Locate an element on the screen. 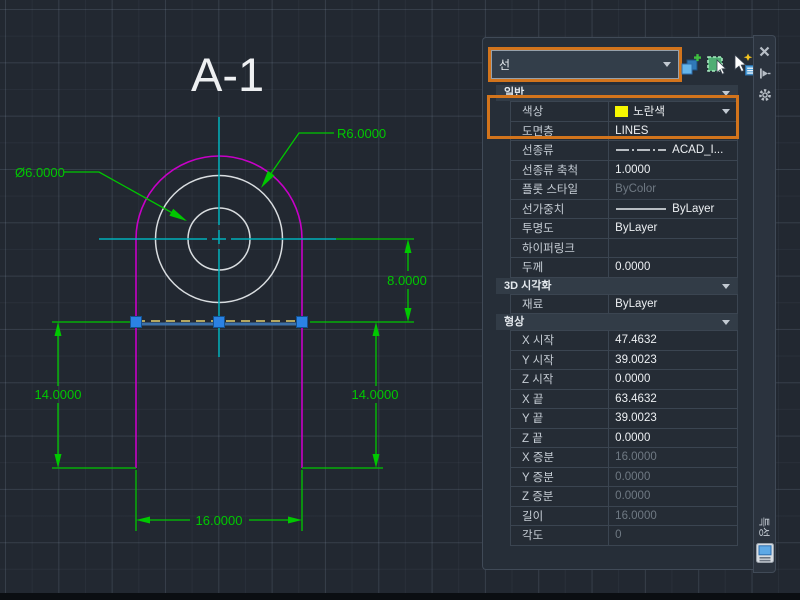 The height and width of the screenshot is (600, 800). dim-width-label: 16.0000 is located at coordinates (219, 520).